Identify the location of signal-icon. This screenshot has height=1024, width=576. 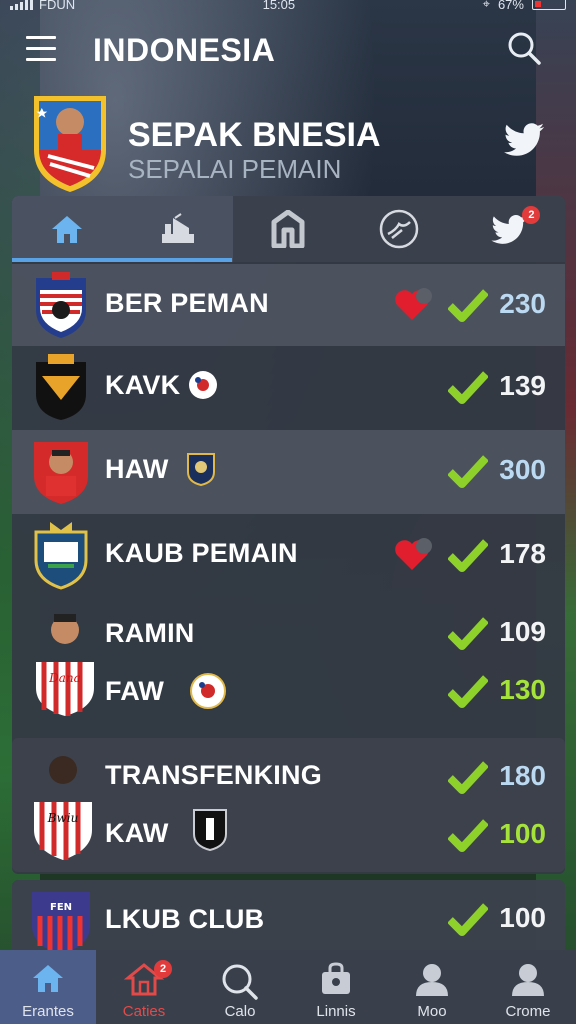
(21, 5).